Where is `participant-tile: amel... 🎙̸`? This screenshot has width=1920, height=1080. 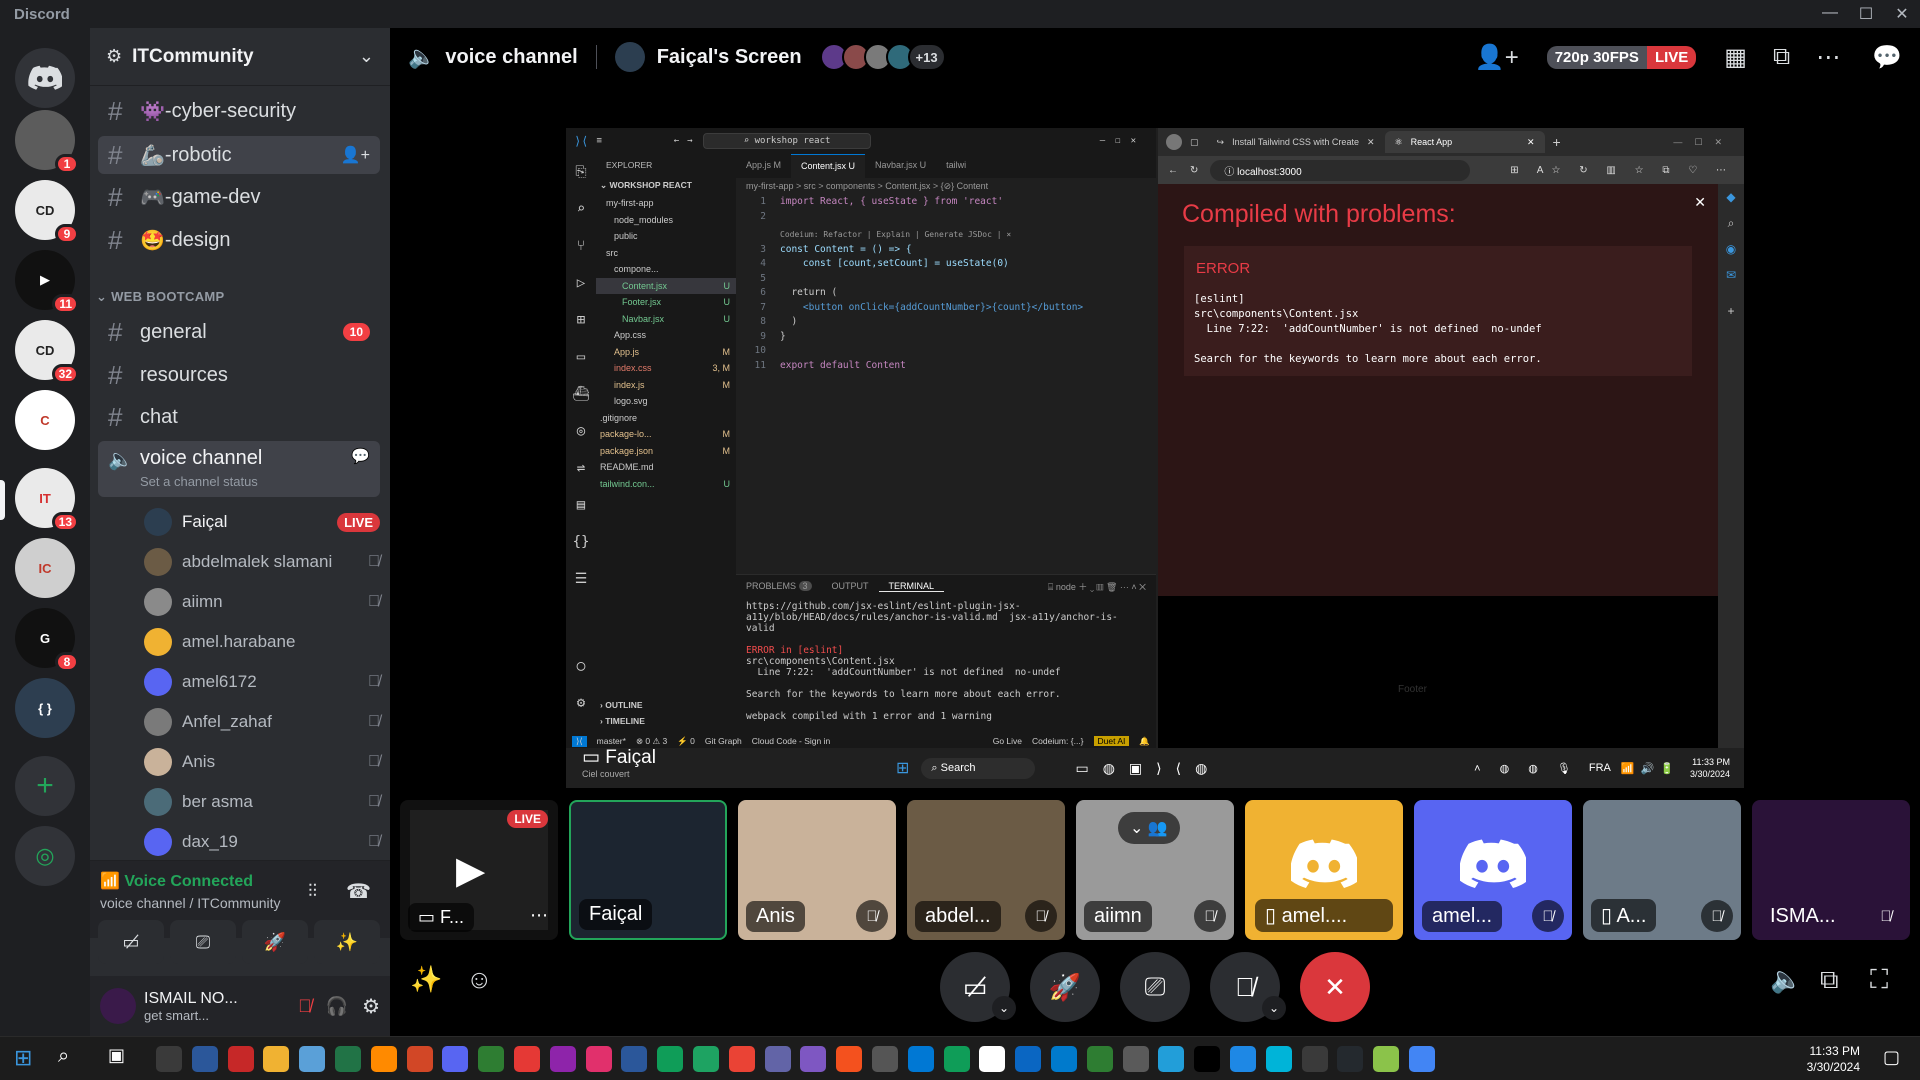
participant-tile: amel... 🎙̸ is located at coordinates (1493, 870).